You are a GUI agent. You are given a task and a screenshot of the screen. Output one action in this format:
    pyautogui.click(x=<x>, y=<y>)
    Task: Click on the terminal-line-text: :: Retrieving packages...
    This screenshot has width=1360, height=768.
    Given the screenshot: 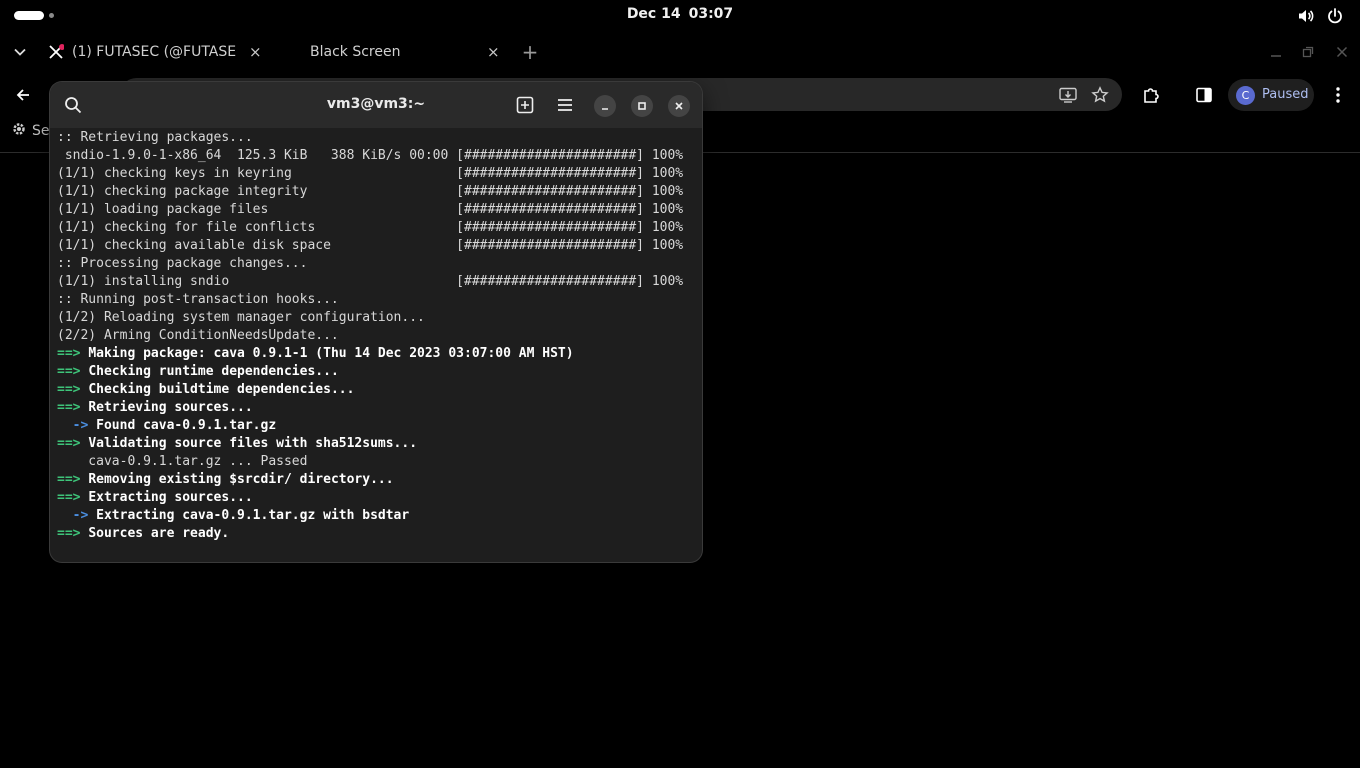 What is the action you would take?
    pyautogui.click(x=155, y=137)
    